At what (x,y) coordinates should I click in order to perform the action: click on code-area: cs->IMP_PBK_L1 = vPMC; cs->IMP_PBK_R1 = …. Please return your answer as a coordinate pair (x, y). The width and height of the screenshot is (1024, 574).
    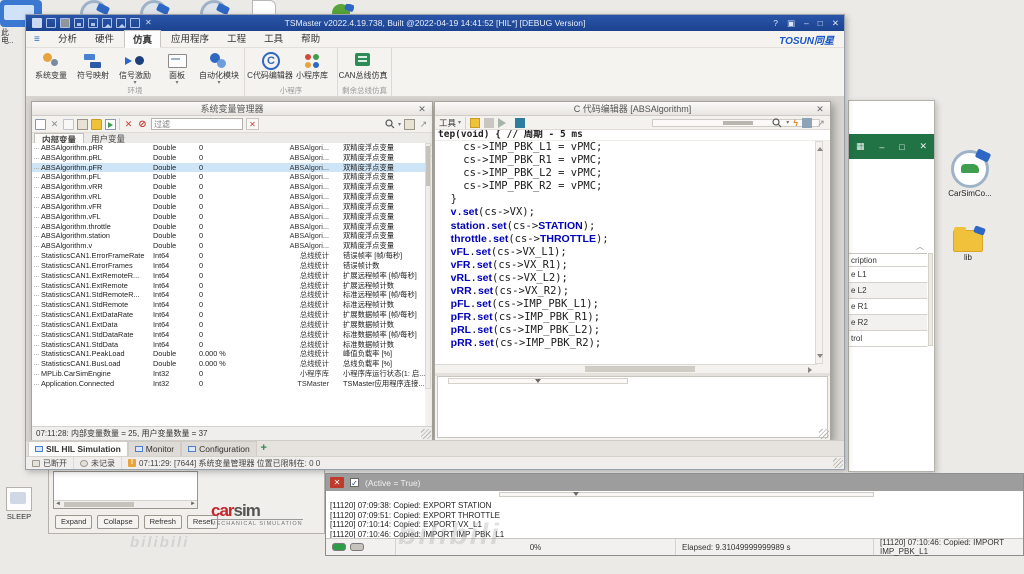
    Looking at the image, I should click on (626, 252).